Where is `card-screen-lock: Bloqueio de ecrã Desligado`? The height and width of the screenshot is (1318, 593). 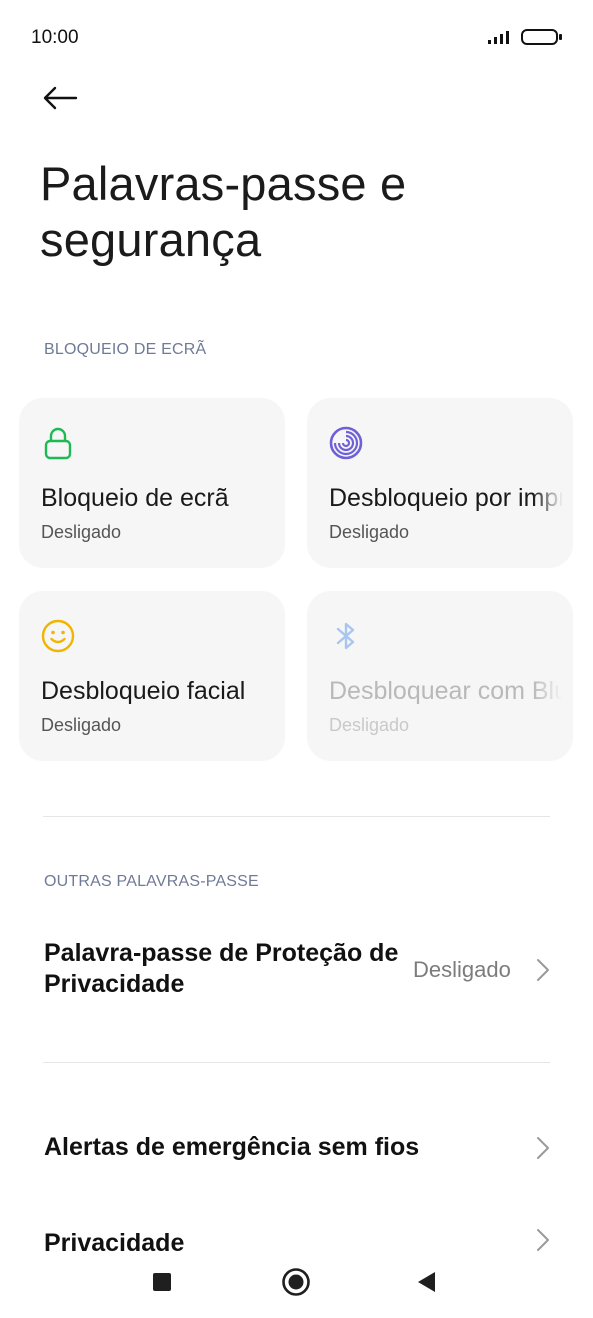 card-screen-lock: Bloqueio de ecrã Desligado is located at coordinates (152, 483).